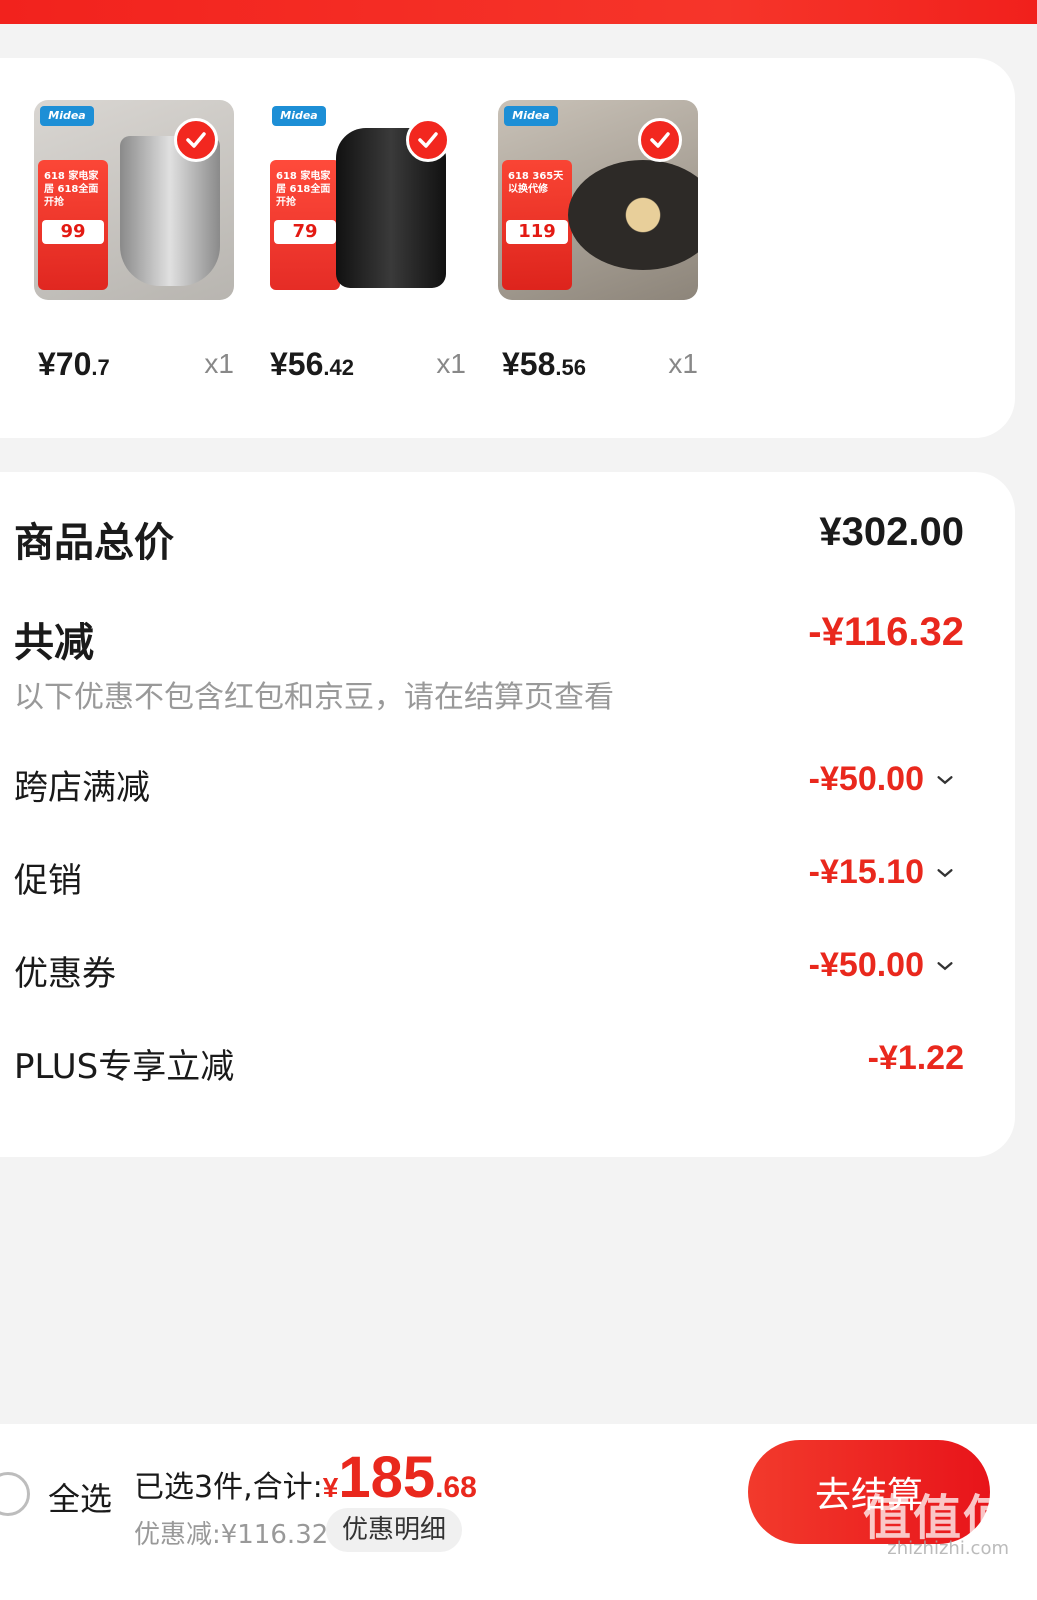  Describe the element at coordinates (124, 1067) in the screenshot. I see `discount-label: PLUS专享立减` at that location.